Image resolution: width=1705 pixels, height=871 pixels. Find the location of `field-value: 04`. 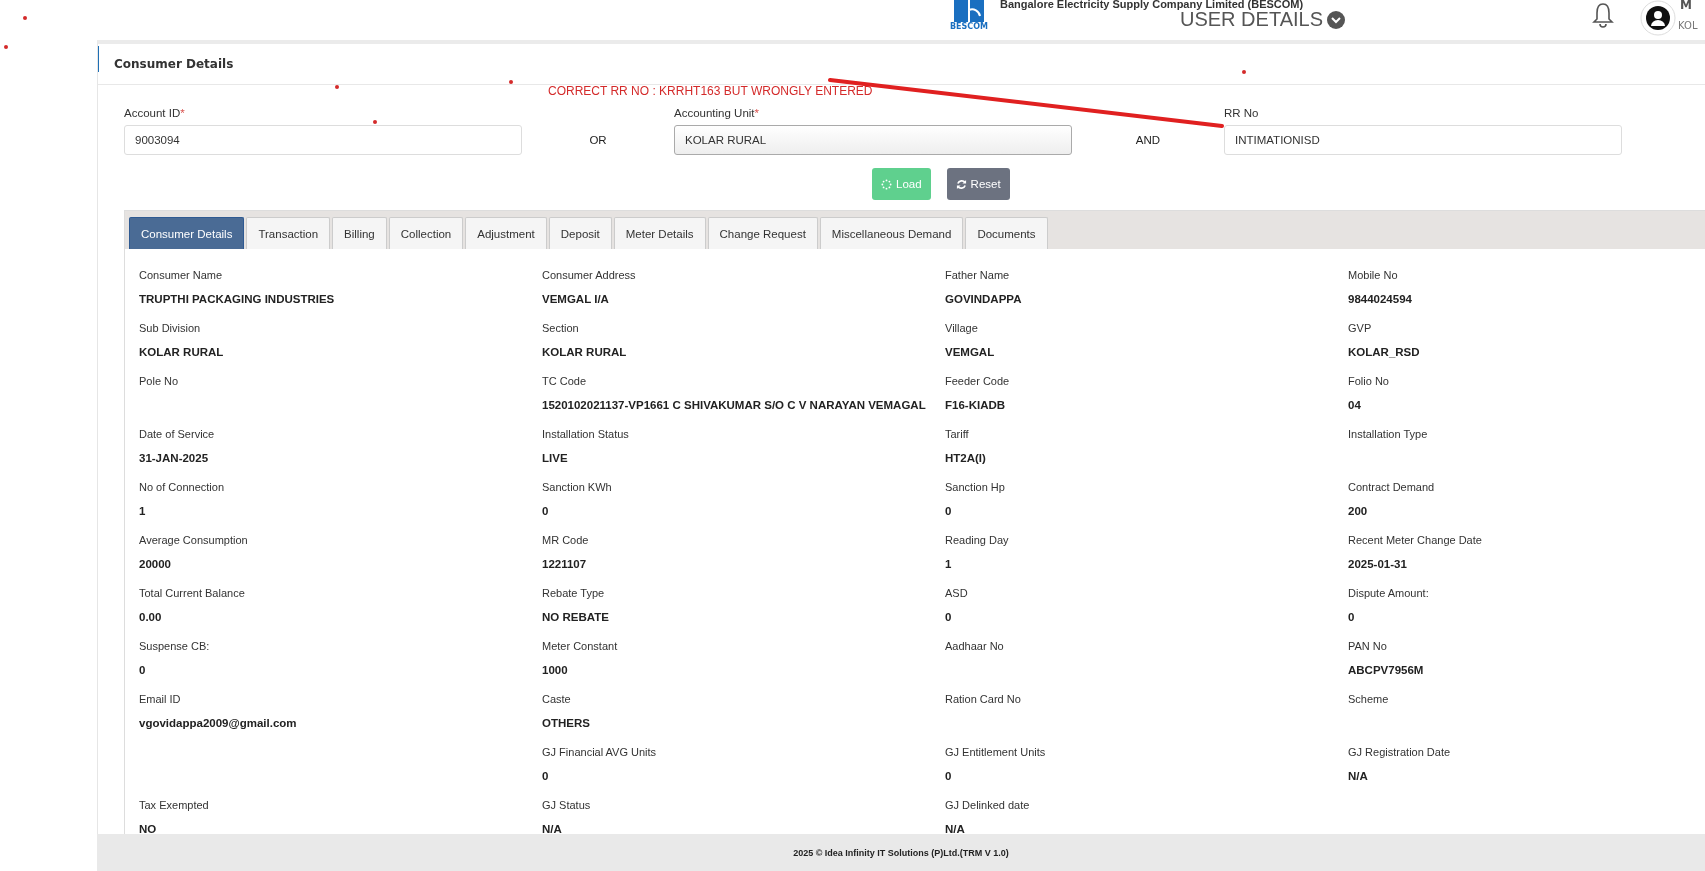

field-value: 04 is located at coordinates (1355, 405).